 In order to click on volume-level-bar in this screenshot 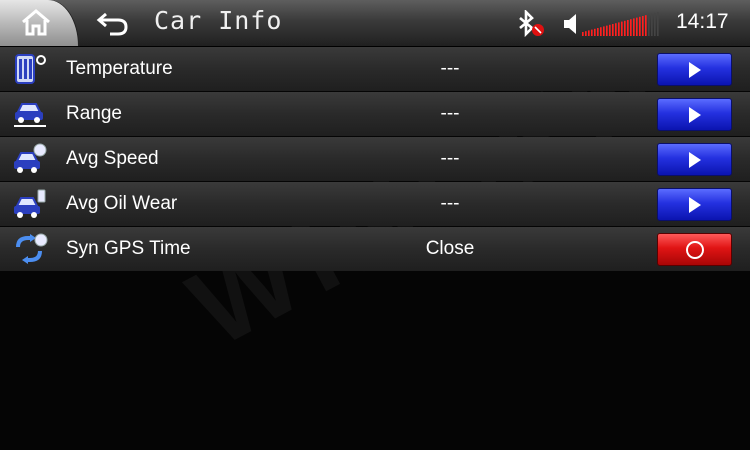, I will do `click(621, 24)`.